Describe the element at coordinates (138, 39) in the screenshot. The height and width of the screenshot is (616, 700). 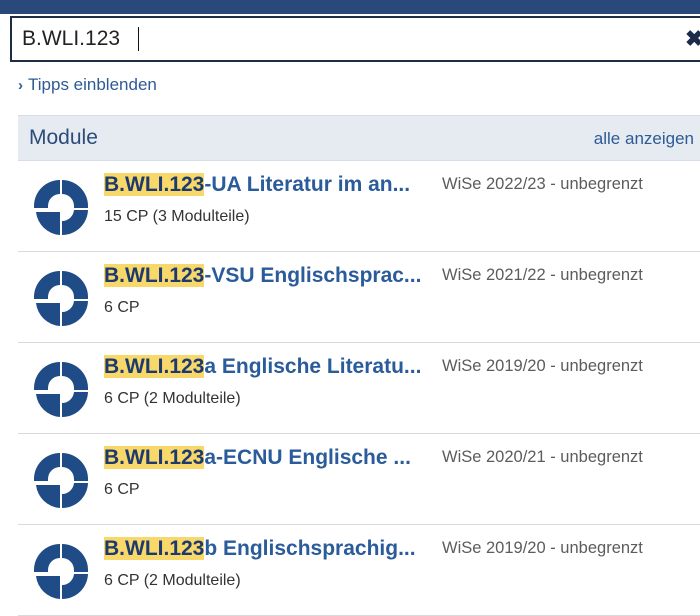
I see `text-caret` at that location.